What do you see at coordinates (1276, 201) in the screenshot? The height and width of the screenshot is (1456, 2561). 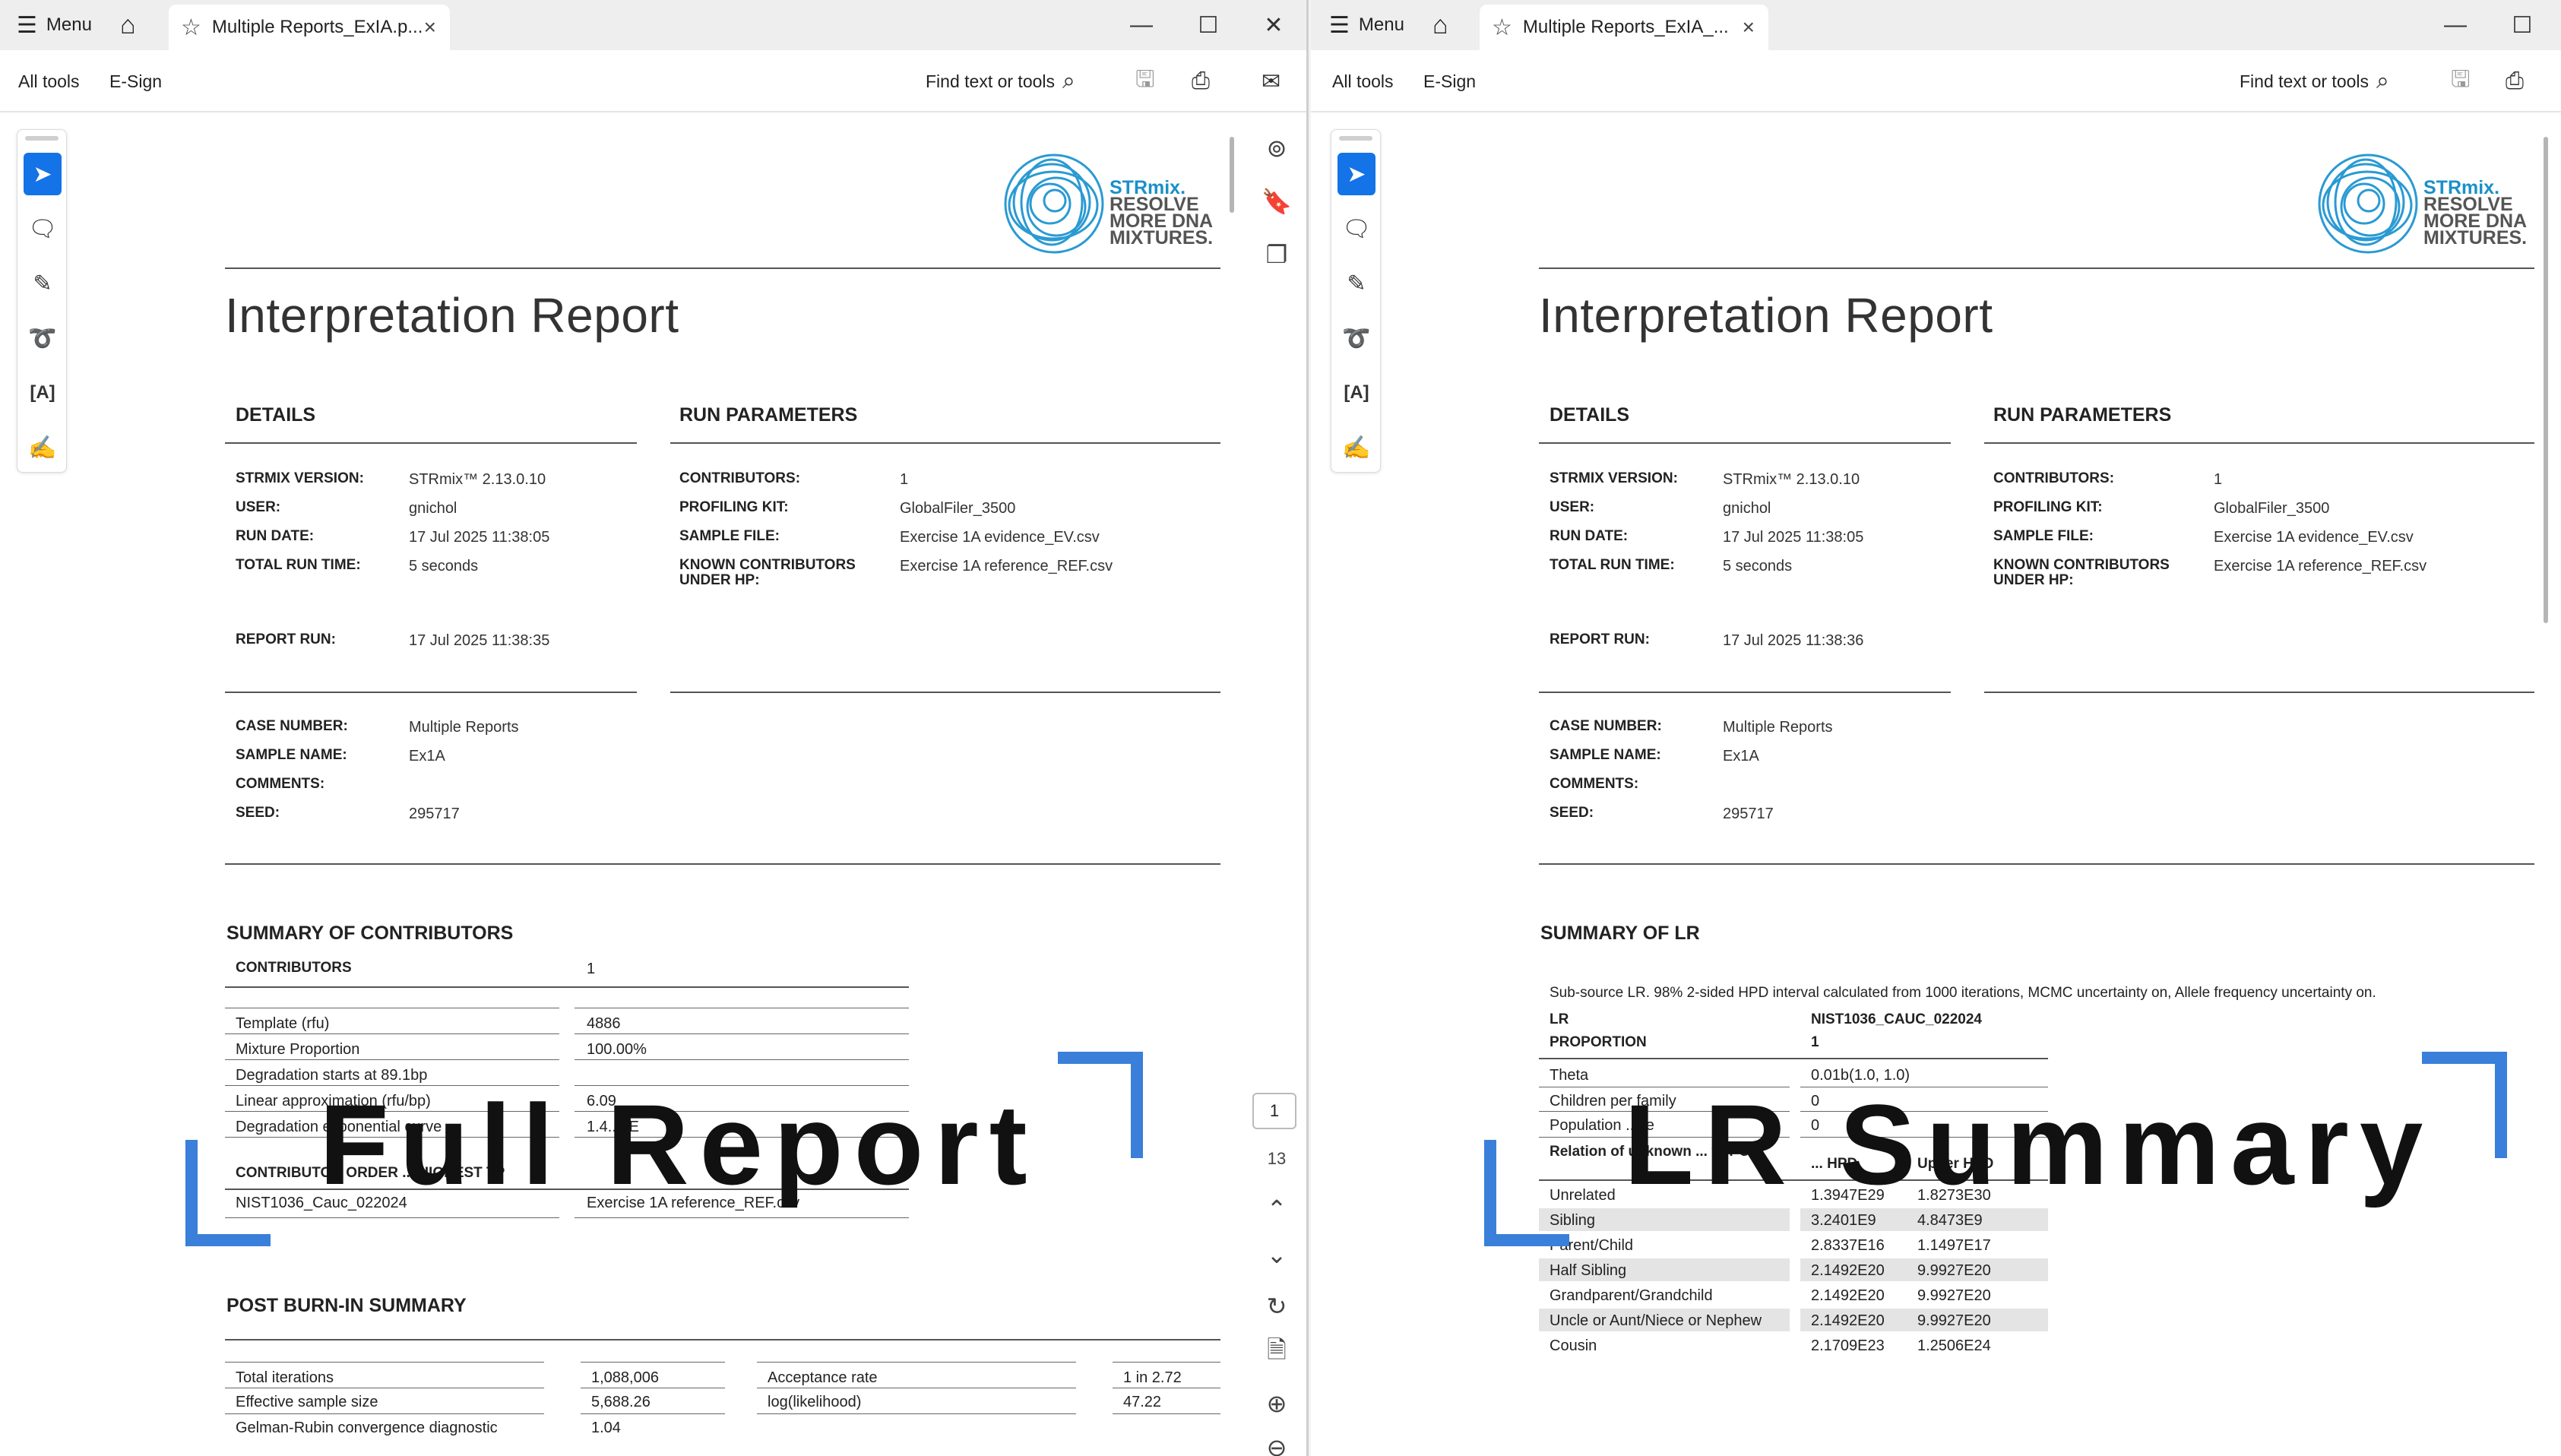 I see `bookmark-icon: 🔖` at bounding box center [1276, 201].